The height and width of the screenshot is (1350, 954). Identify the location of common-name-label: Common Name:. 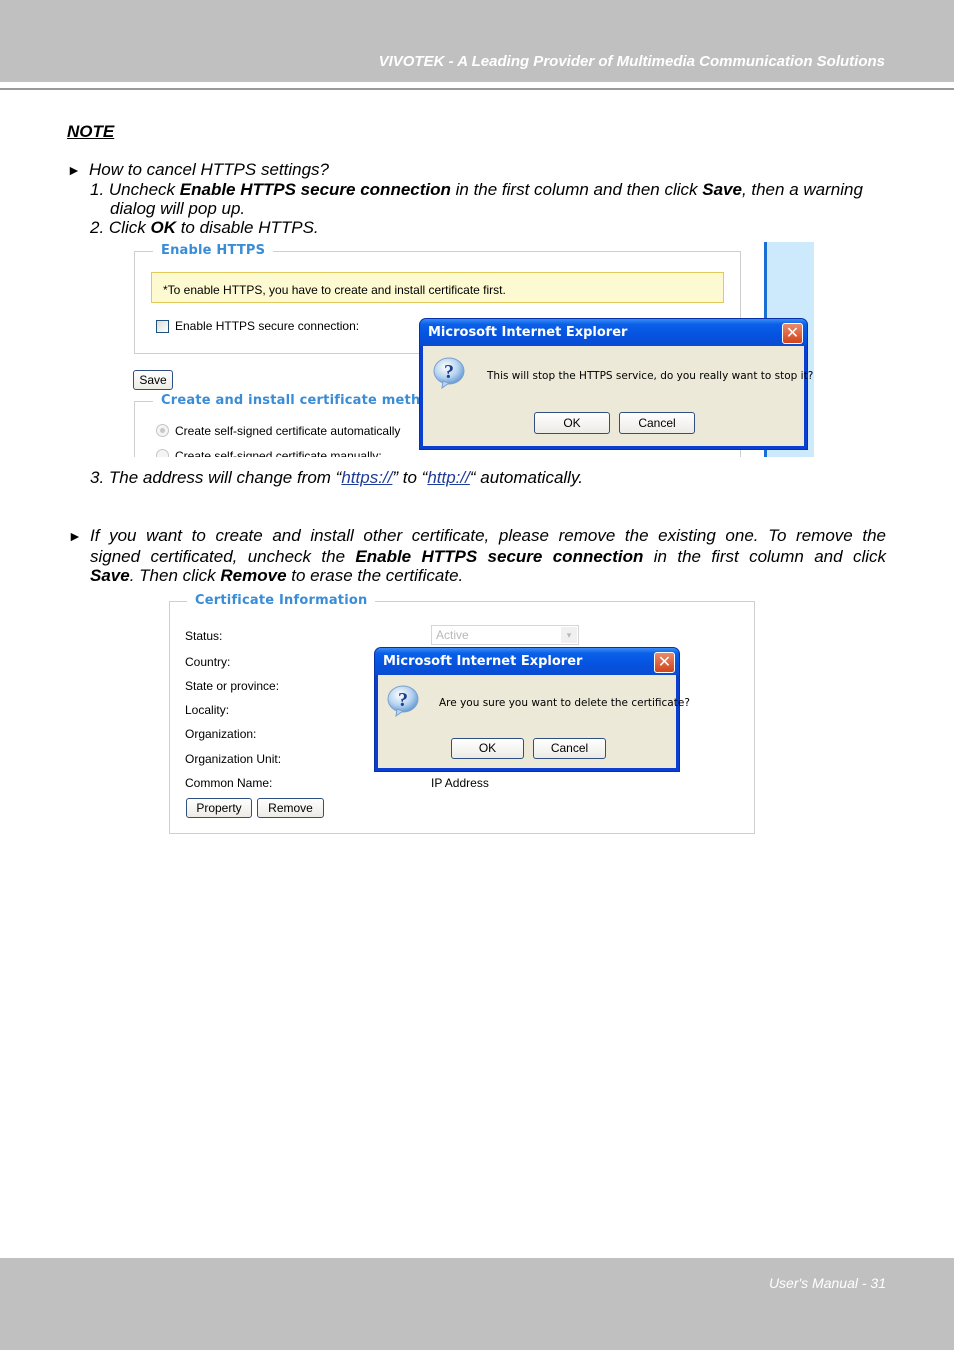
(229, 783).